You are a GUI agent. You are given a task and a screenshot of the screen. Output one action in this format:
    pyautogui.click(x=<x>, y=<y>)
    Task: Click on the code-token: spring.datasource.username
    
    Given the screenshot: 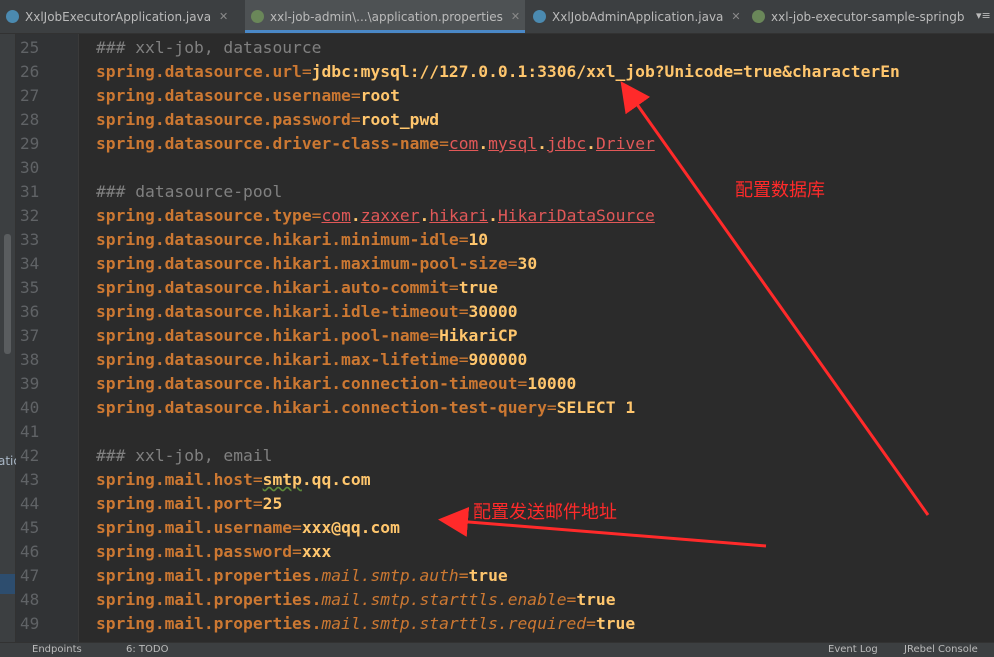 What is the action you would take?
    pyautogui.click(x=223, y=95)
    